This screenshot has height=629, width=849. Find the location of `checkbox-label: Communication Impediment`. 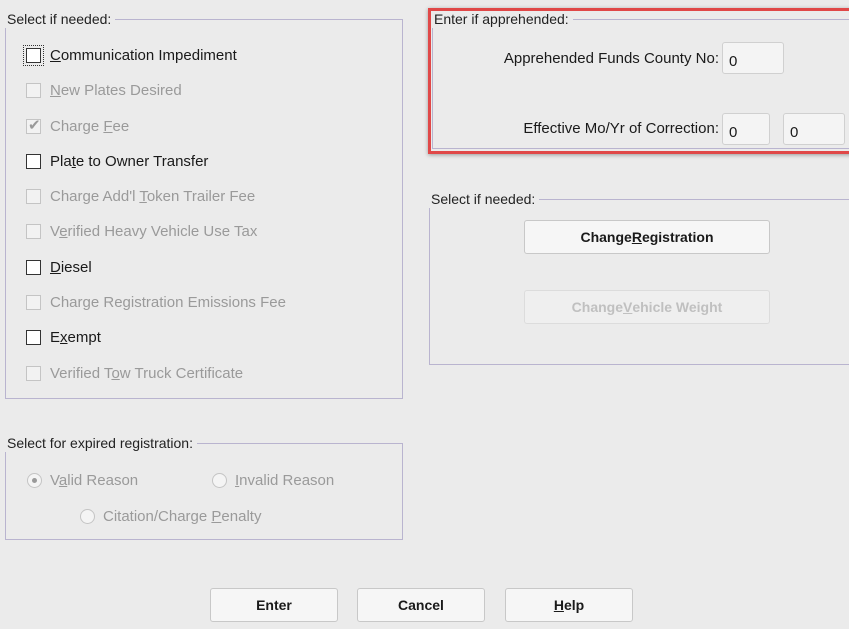

checkbox-label: Communication Impediment is located at coordinates (143, 55).